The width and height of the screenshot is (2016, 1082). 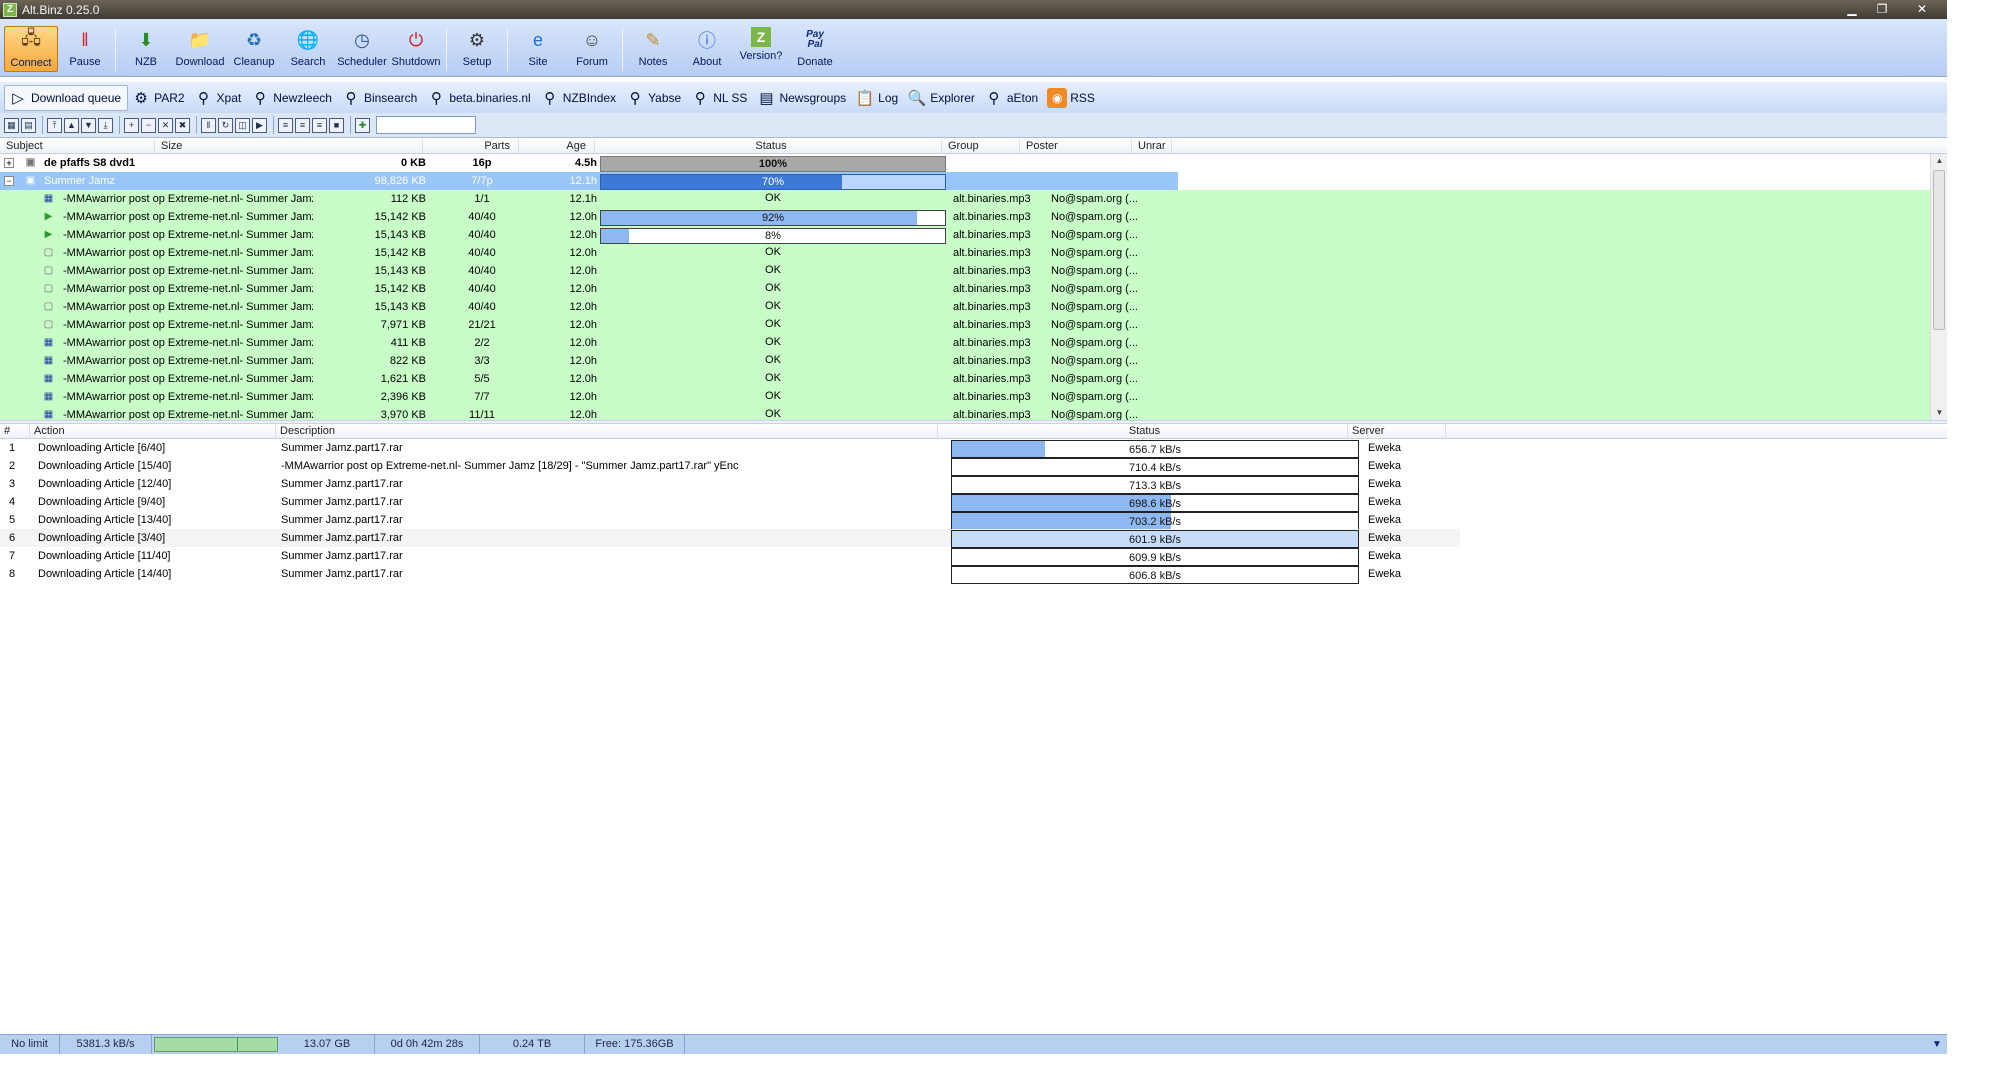 I want to click on move-down-icon: ▼, so click(x=88, y=125).